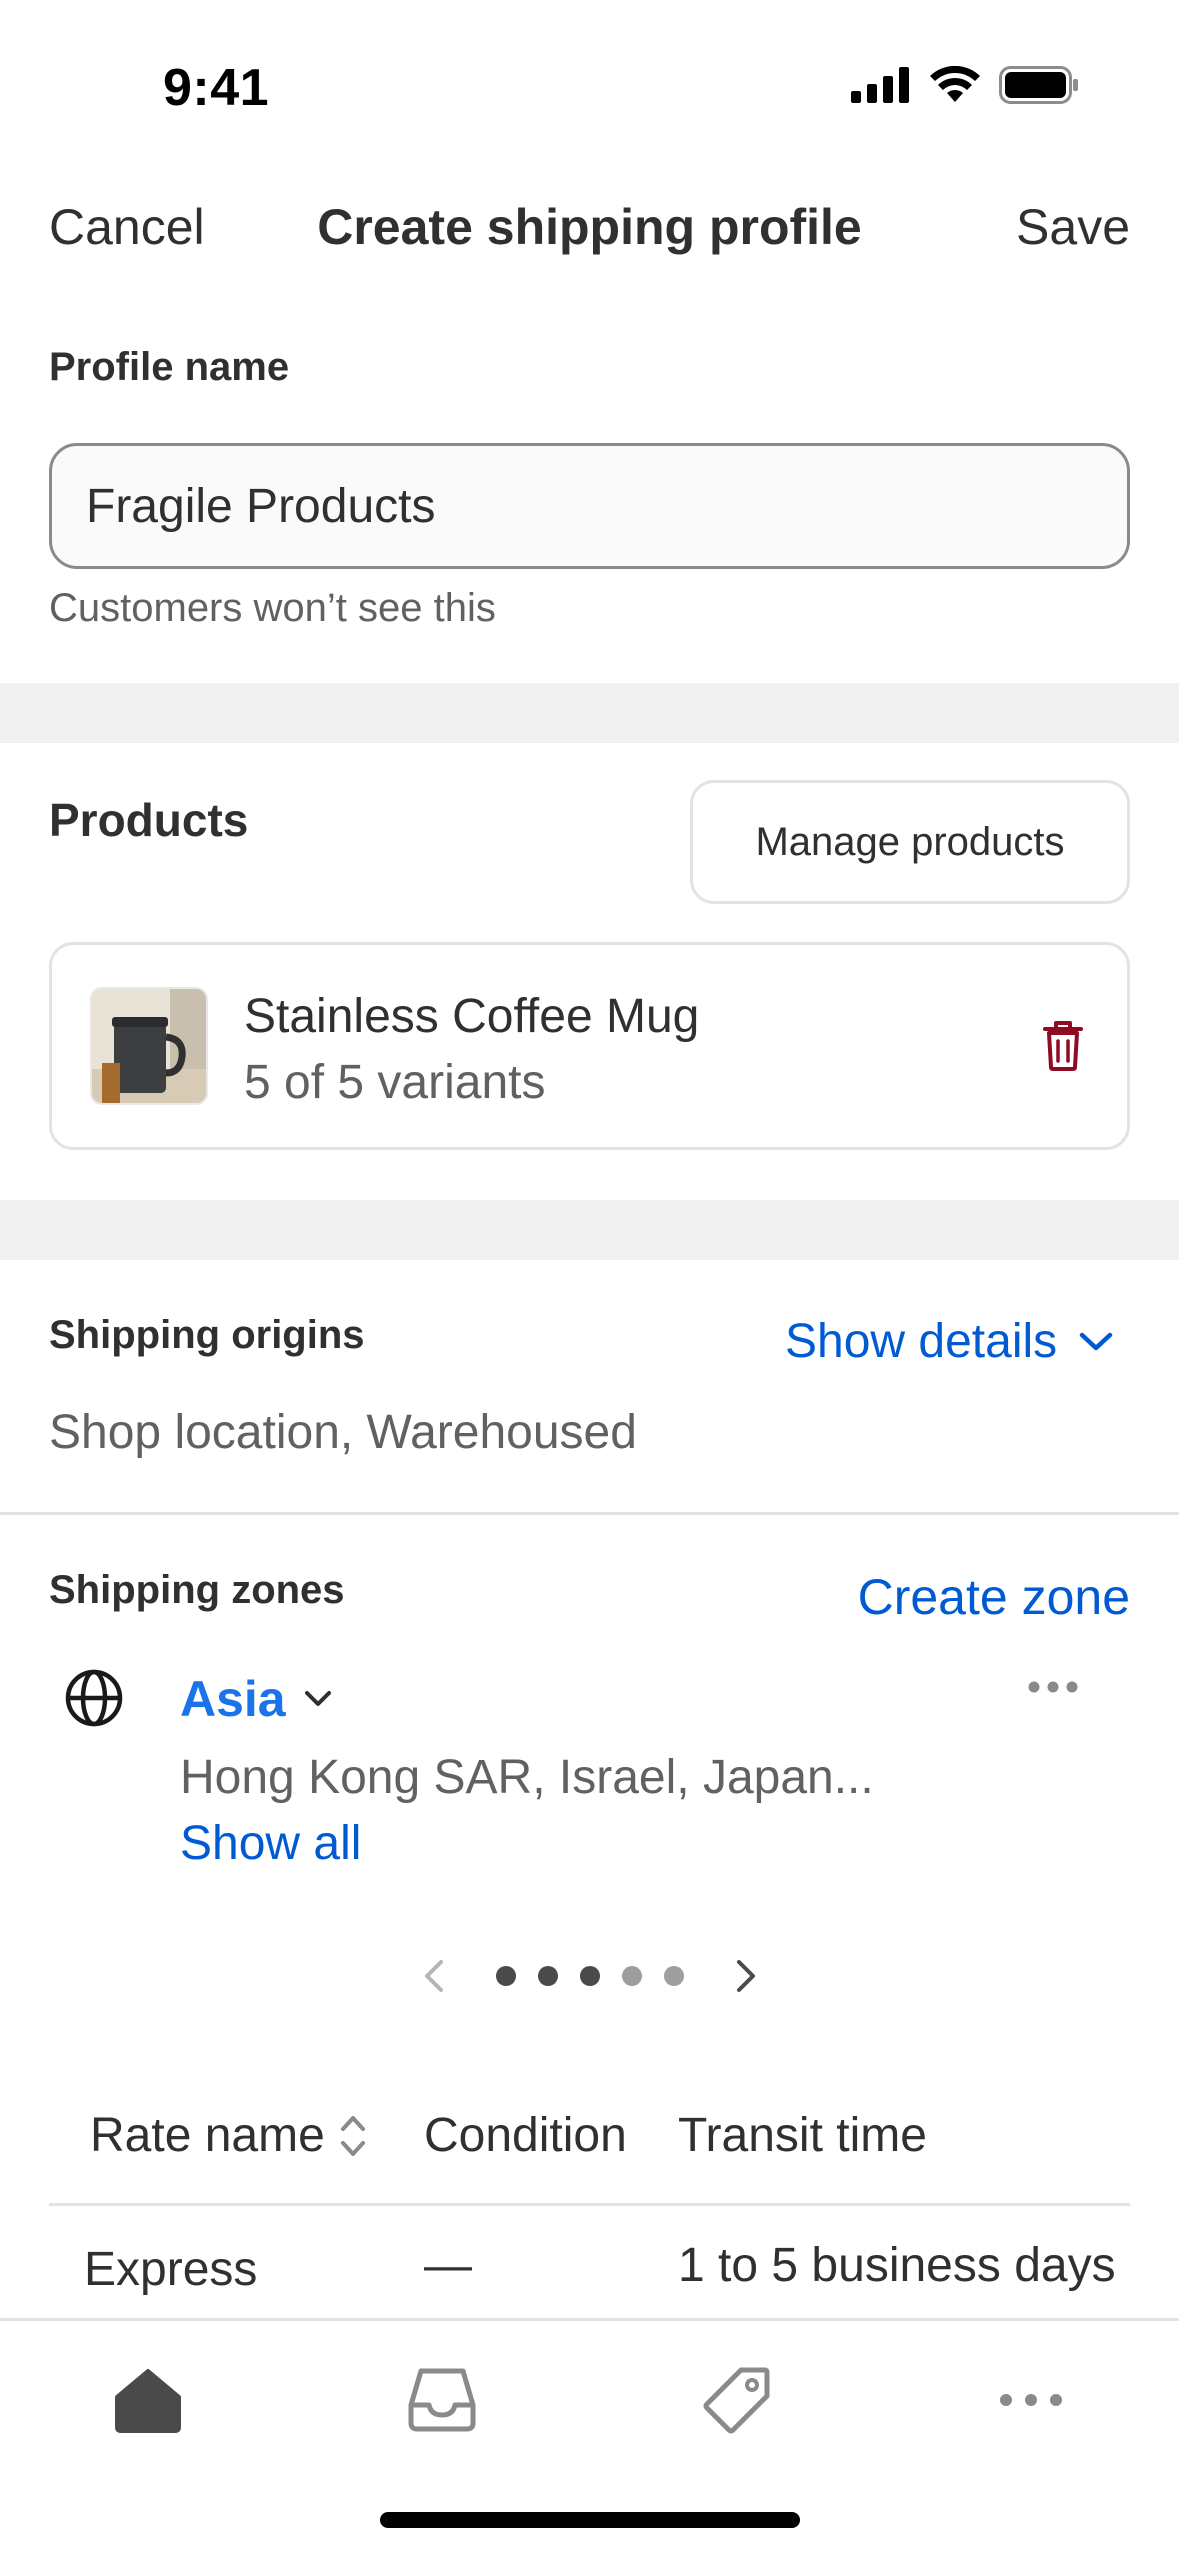 Image resolution: width=1179 pixels, height=2556 pixels. I want to click on shipping-zones-heading: Shipping zones, so click(197, 1590).